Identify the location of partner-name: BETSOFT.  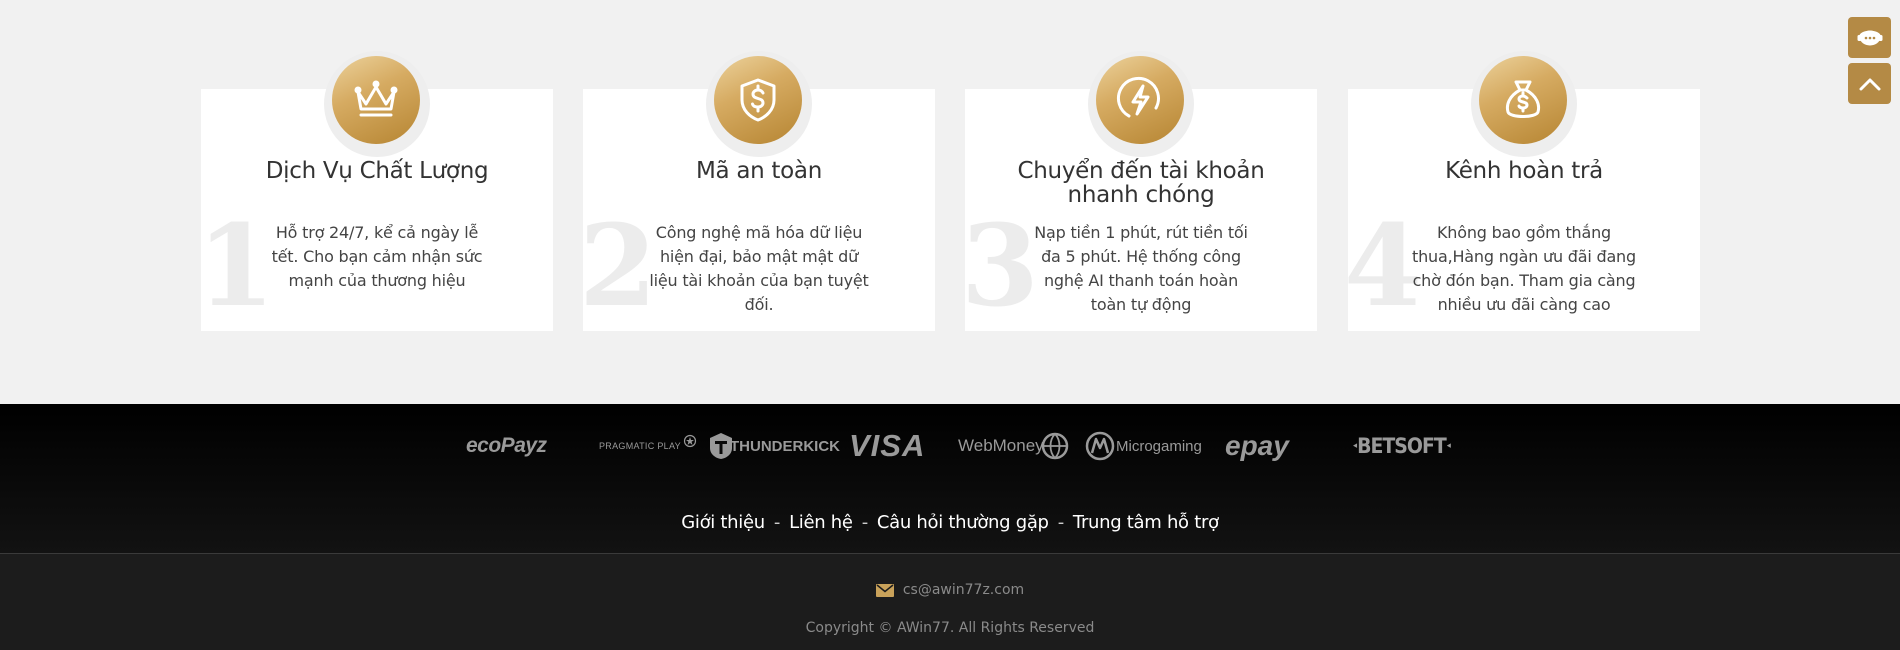
(1402, 446).